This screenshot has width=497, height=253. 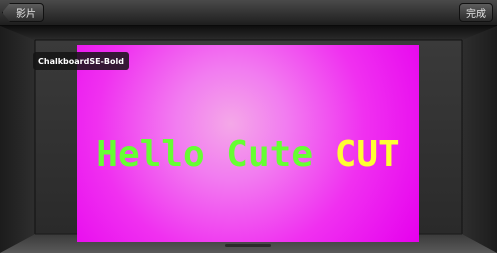 What do you see at coordinates (248, 13) in the screenshot?
I see `navigation-bar: 影片 完成` at bounding box center [248, 13].